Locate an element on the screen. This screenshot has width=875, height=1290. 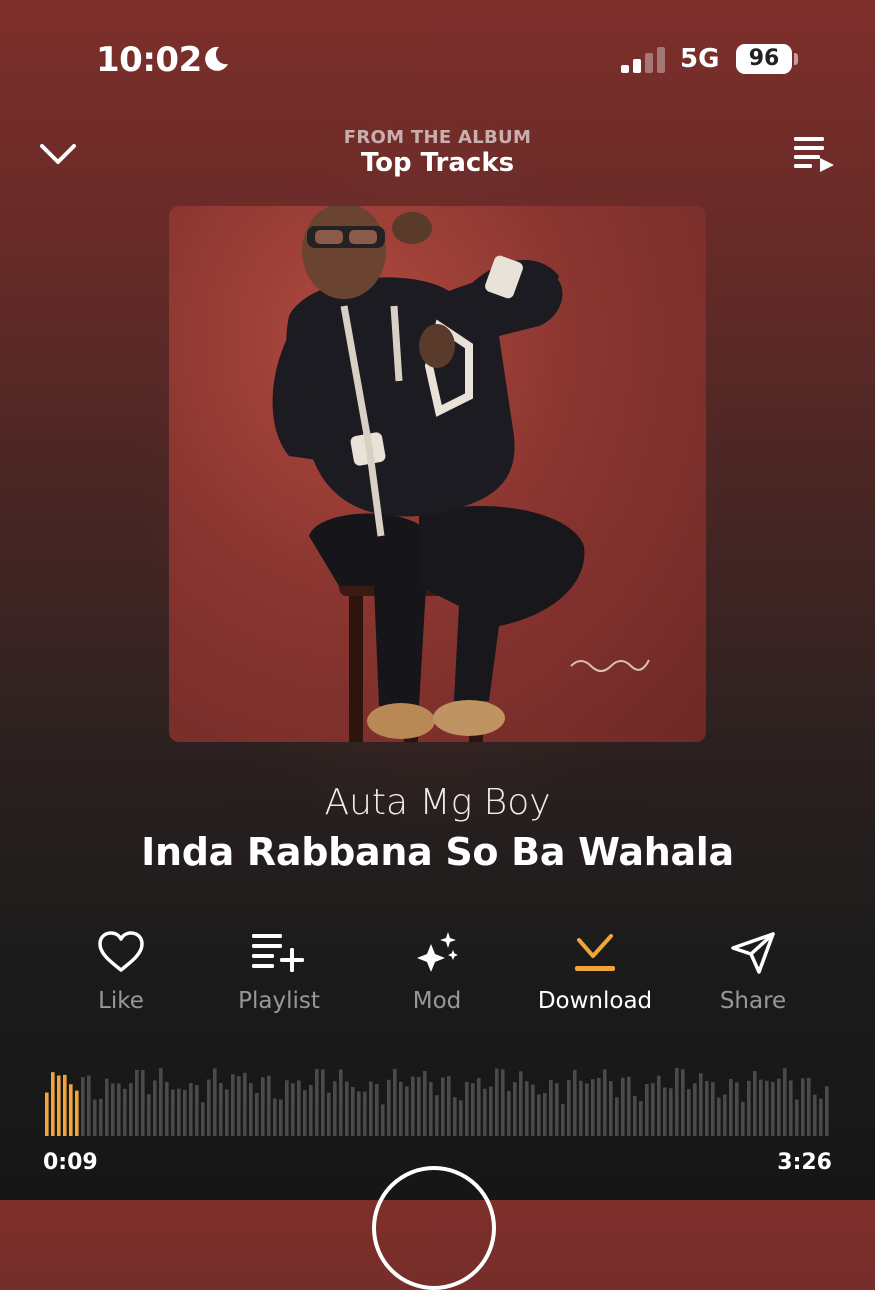
queue-icon is located at coordinates (813, 154).